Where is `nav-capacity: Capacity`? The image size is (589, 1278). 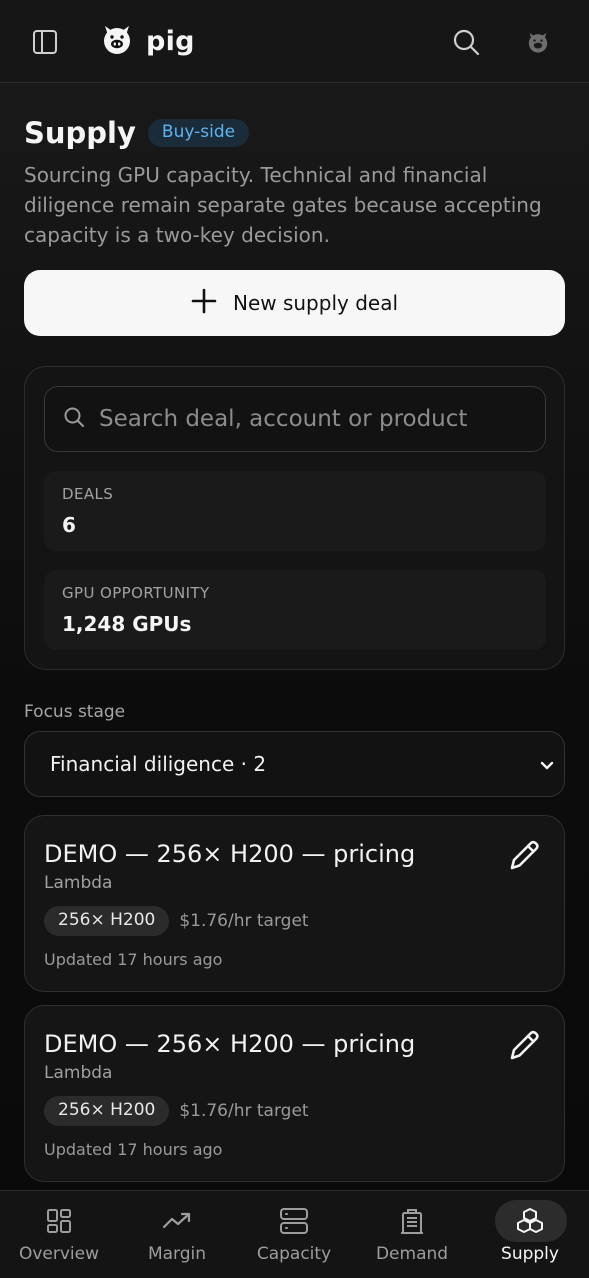
nav-capacity: Capacity is located at coordinates (294, 1234).